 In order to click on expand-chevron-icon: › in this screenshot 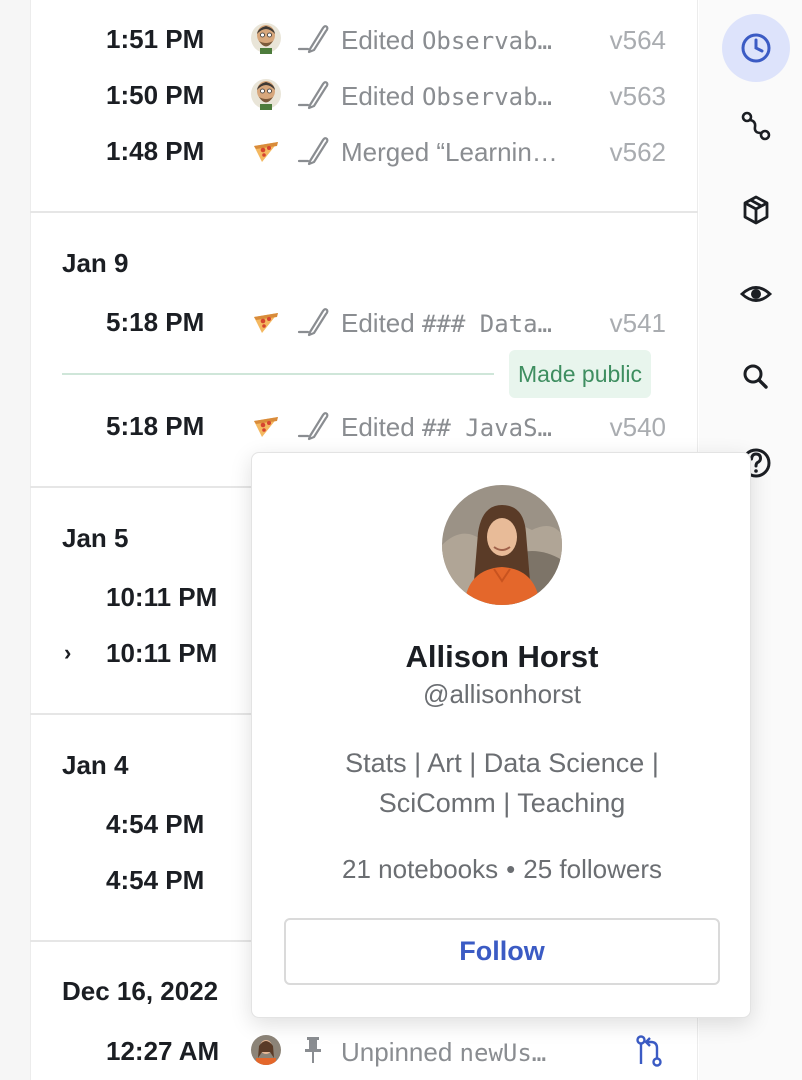, I will do `click(67, 653)`.